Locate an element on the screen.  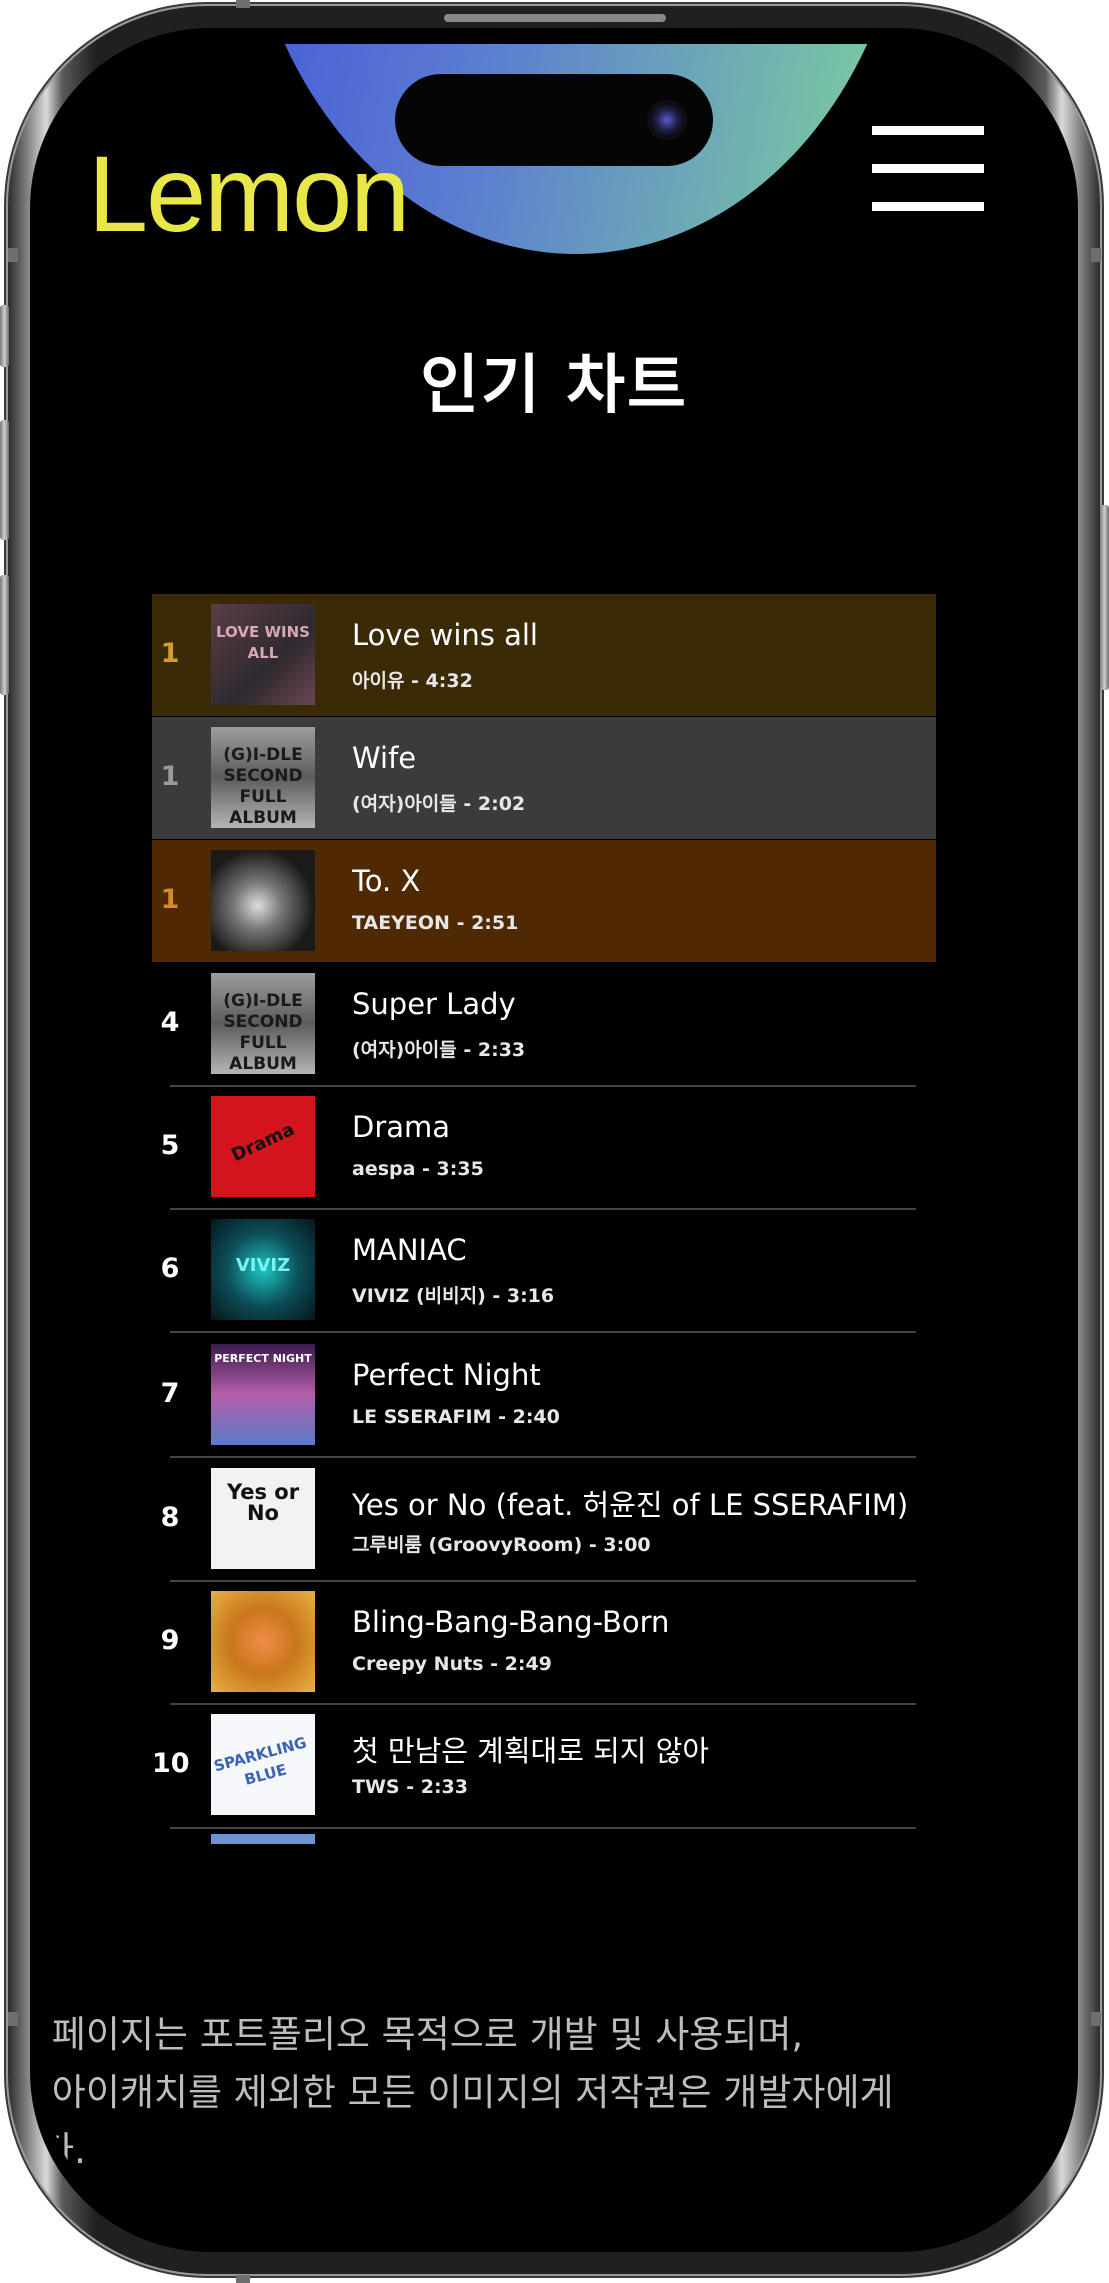
rank-number: 10 is located at coordinates (171, 1763).